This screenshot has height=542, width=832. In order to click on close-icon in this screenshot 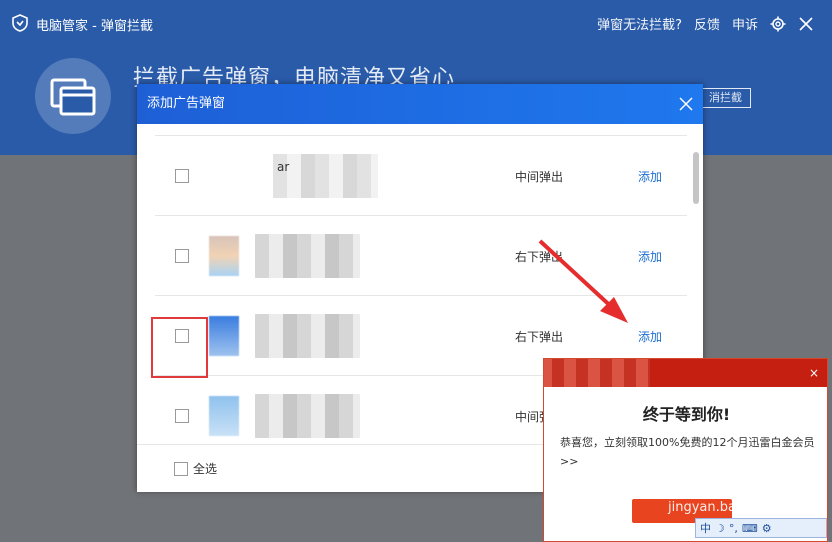, I will do `click(806, 24)`.